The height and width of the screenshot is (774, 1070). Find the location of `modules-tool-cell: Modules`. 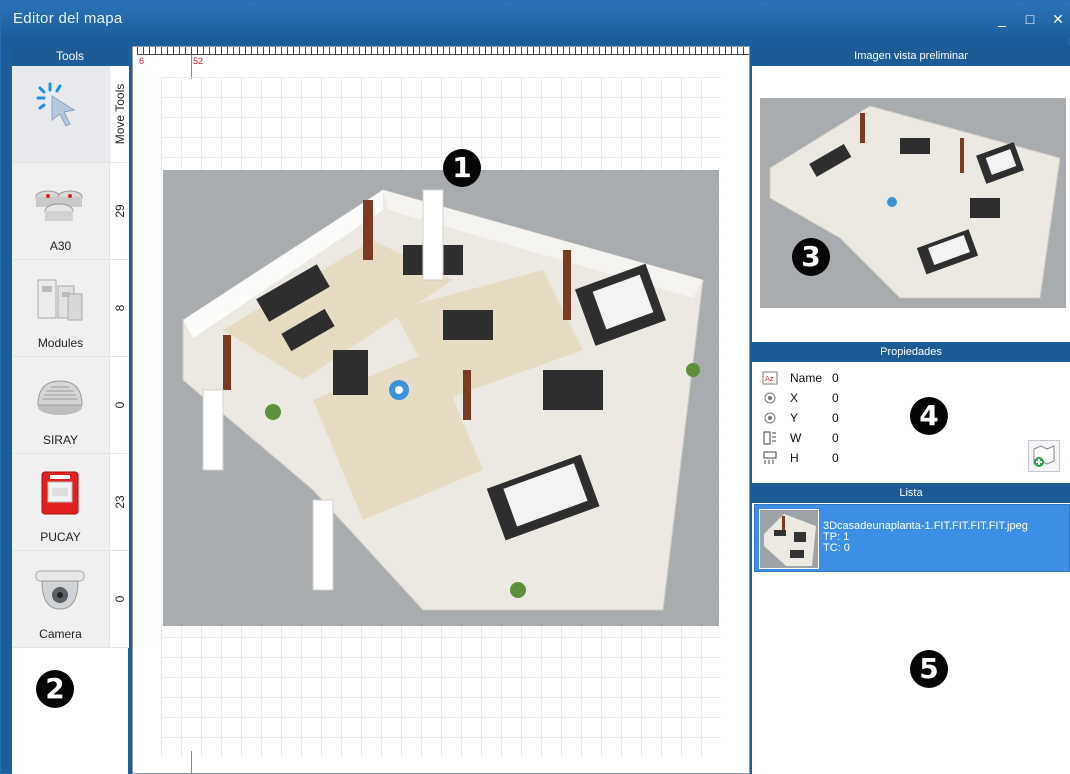

modules-tool-cell: Modules is located at coordinates (60, 308).